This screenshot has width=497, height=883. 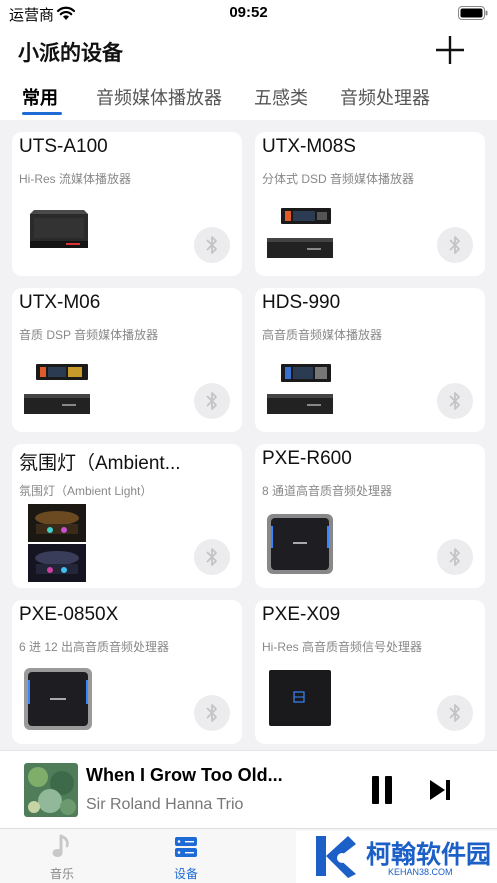 I want to click on device-card: UTX-M06 音质 DSP 音频媒体播放器, so click(x=127, y=360).